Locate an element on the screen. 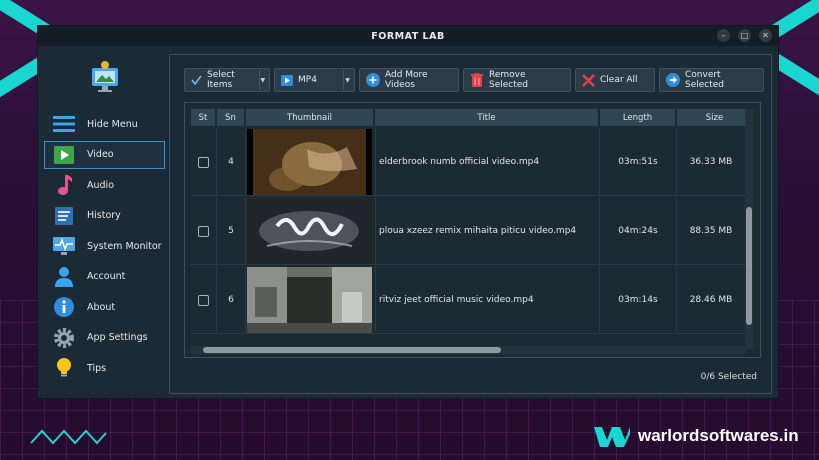 The image size is (819, 460). sidebar-item-label: Audio is located at coordinates (101, 185).